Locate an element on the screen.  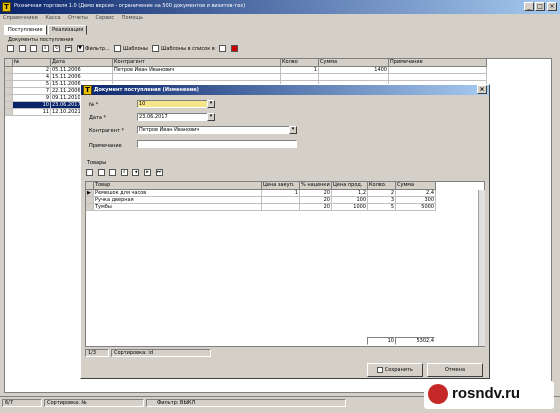
watermark-logo-icon is located at coordinates (438, 394).